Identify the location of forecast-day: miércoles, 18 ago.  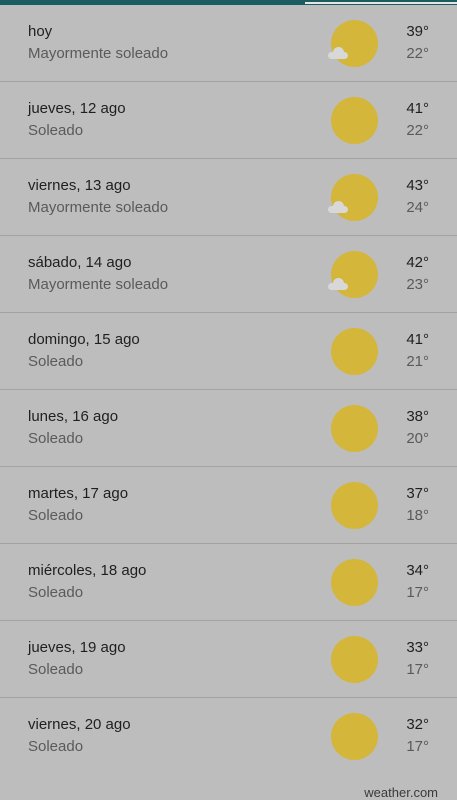
(87, 570).